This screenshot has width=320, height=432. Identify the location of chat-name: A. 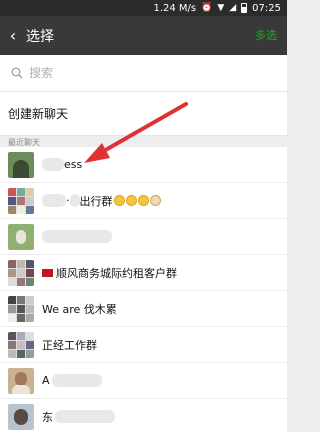
(72, 380).